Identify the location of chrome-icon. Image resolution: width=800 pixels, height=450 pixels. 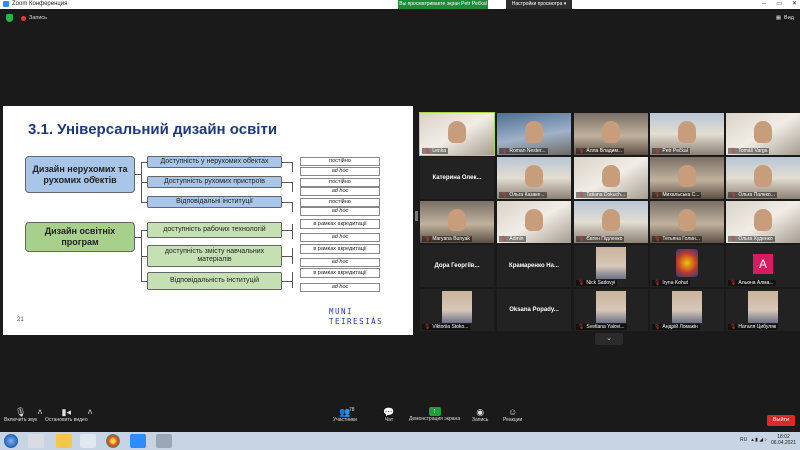
(113, 441).